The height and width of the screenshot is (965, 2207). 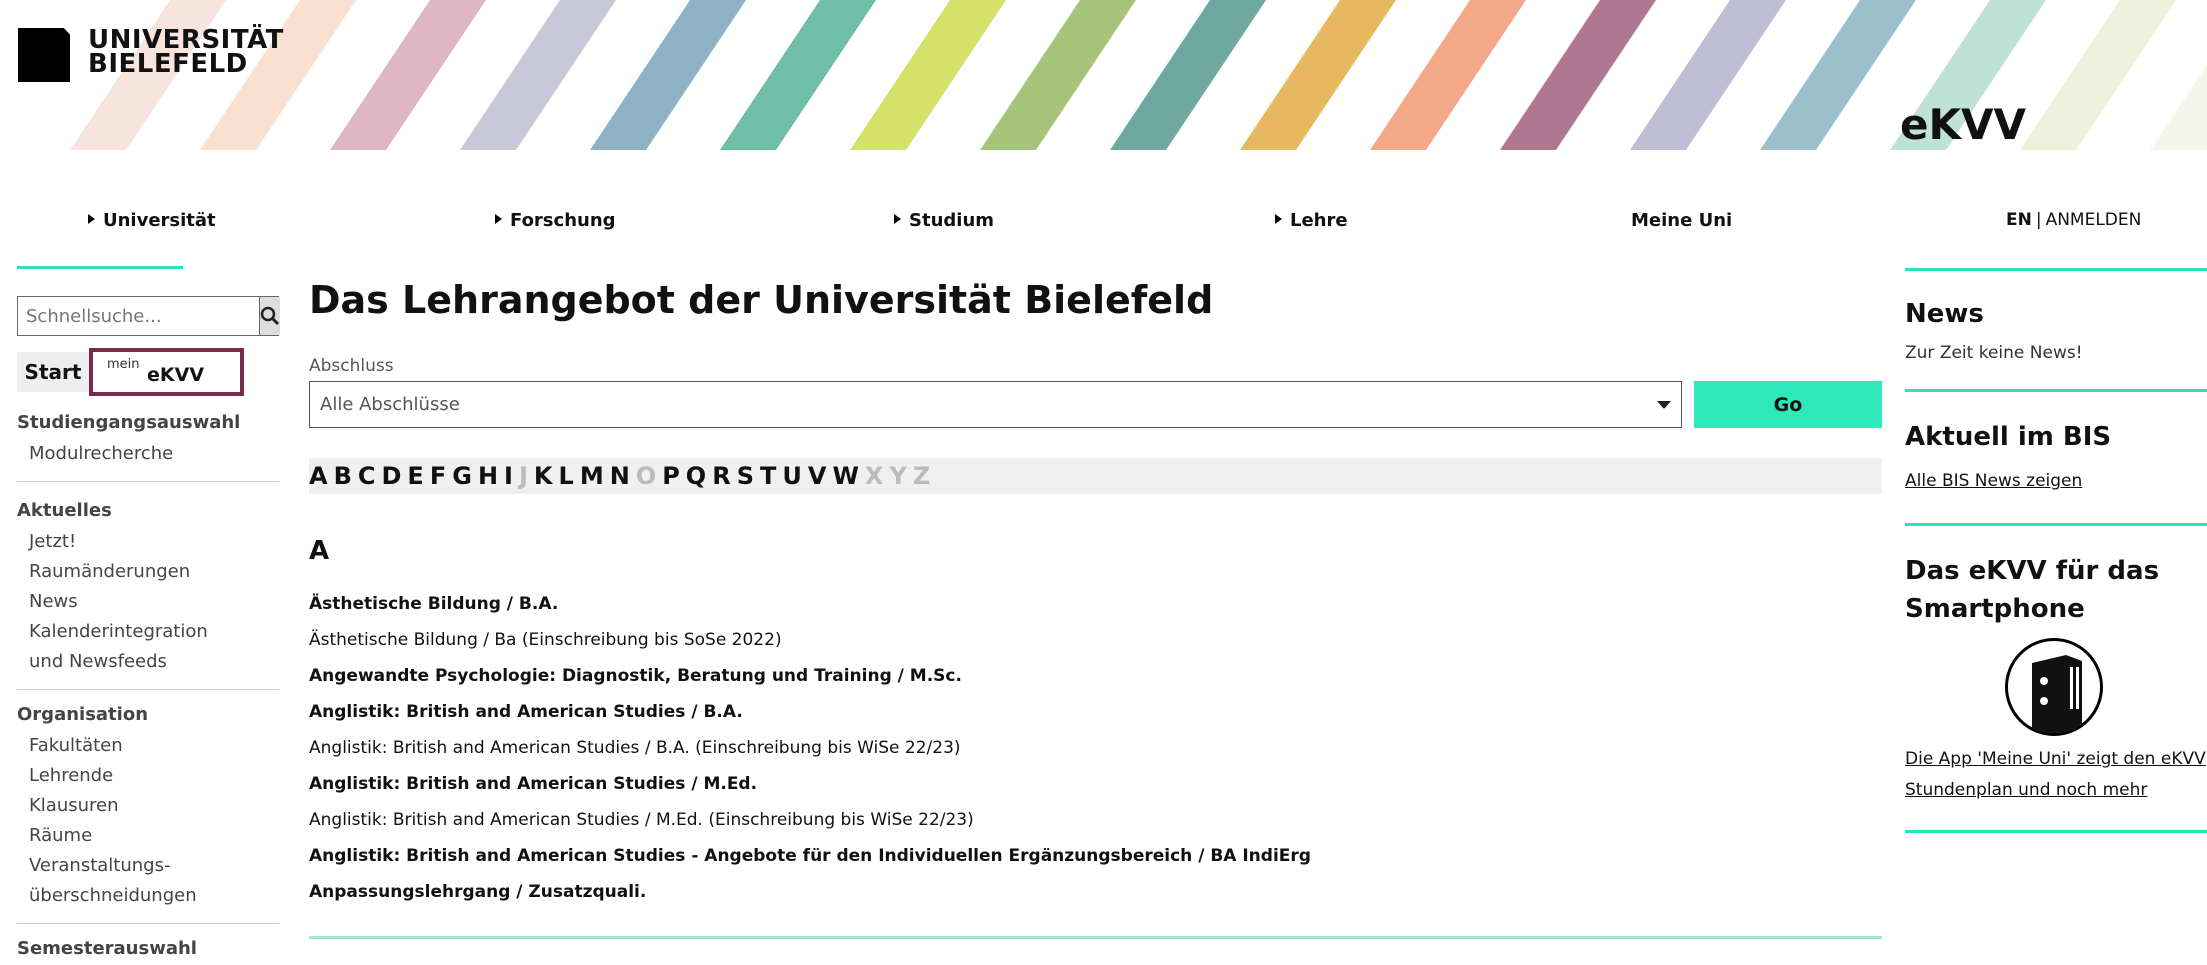 I want to click on alphabet-letter-n: N, so click(x=620, y=476).